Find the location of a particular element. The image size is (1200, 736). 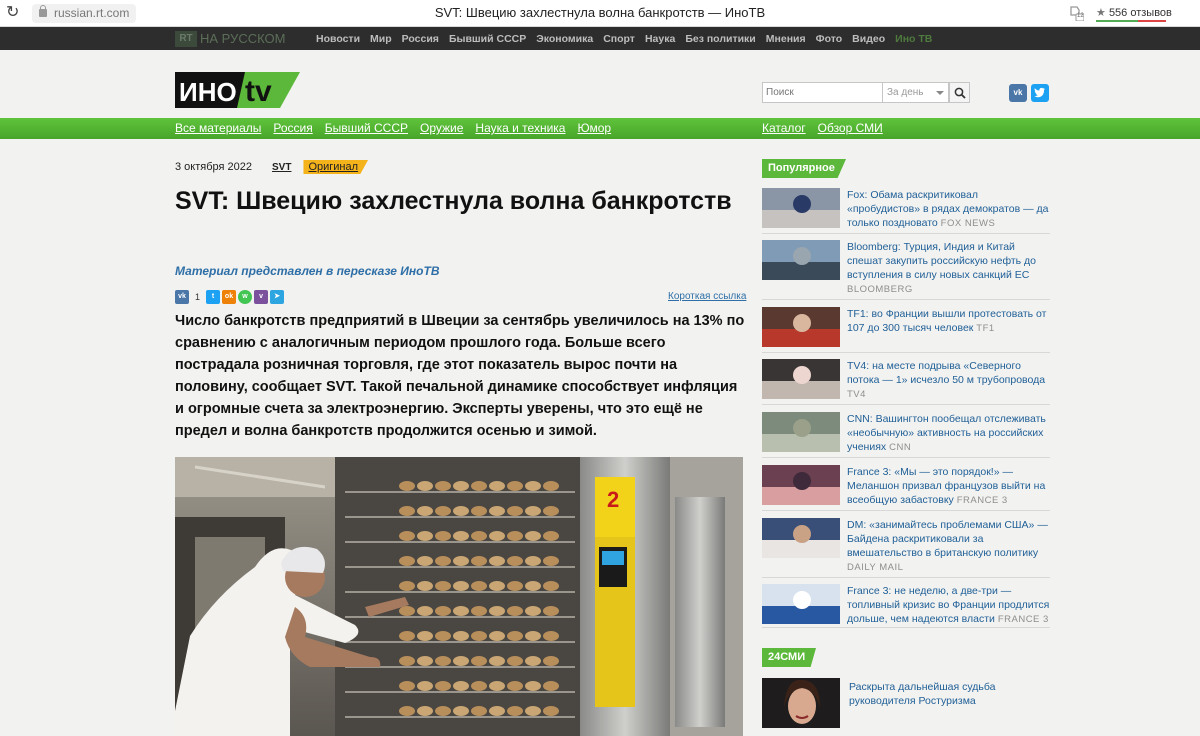

search-input is located at coordinates (822, 92).